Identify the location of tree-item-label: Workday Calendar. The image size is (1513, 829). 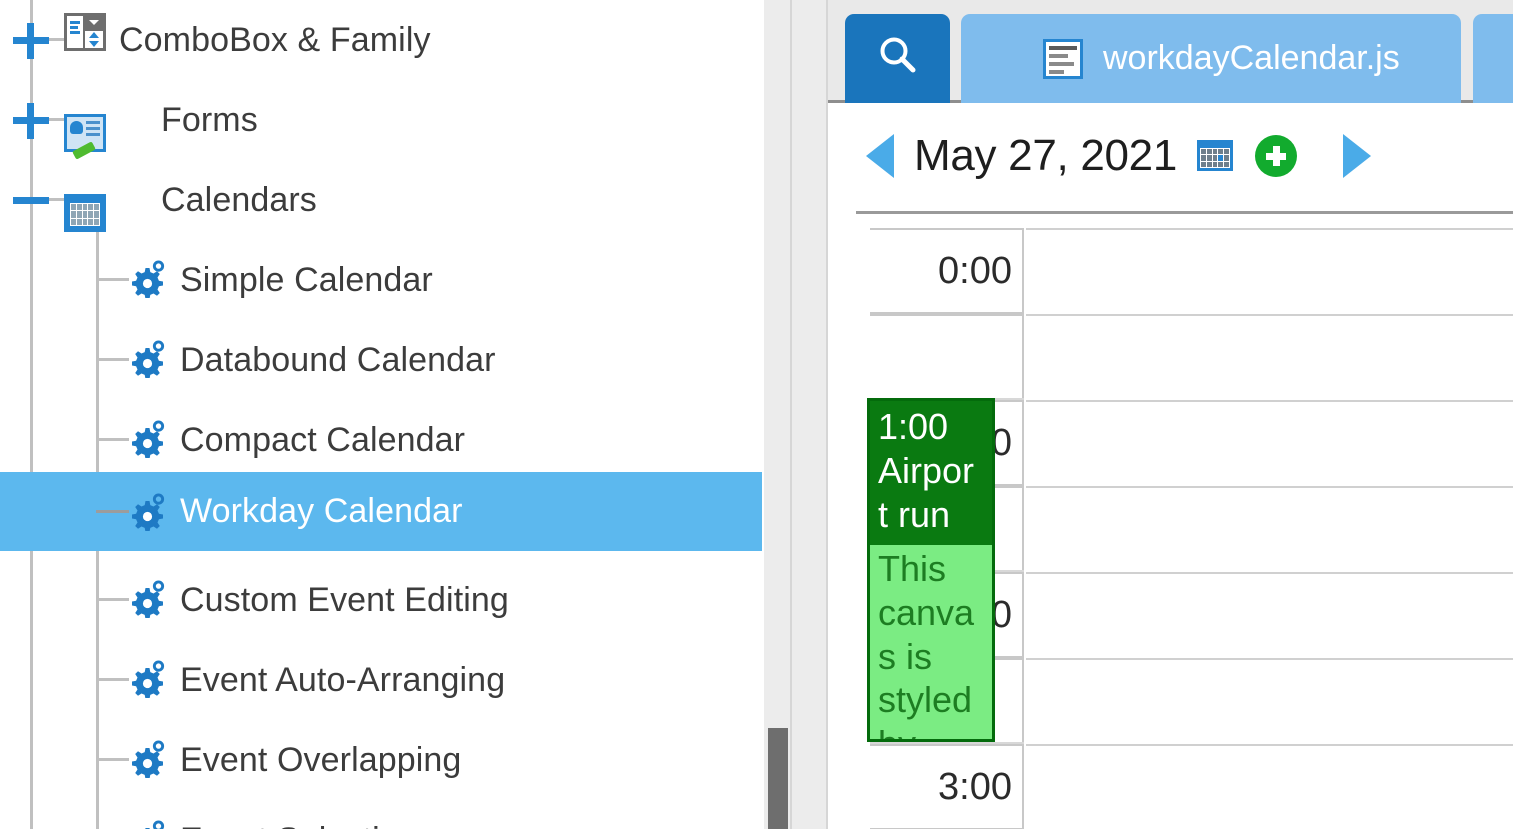
(321, 511).